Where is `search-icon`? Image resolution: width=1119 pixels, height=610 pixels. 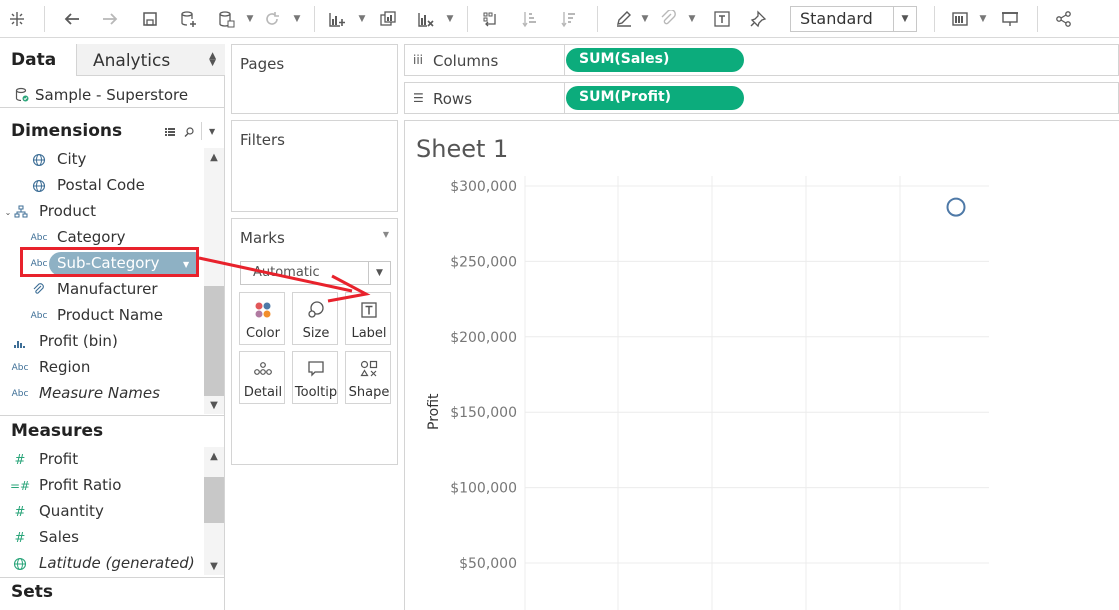
search-icon is located at coordinates (189, 133).